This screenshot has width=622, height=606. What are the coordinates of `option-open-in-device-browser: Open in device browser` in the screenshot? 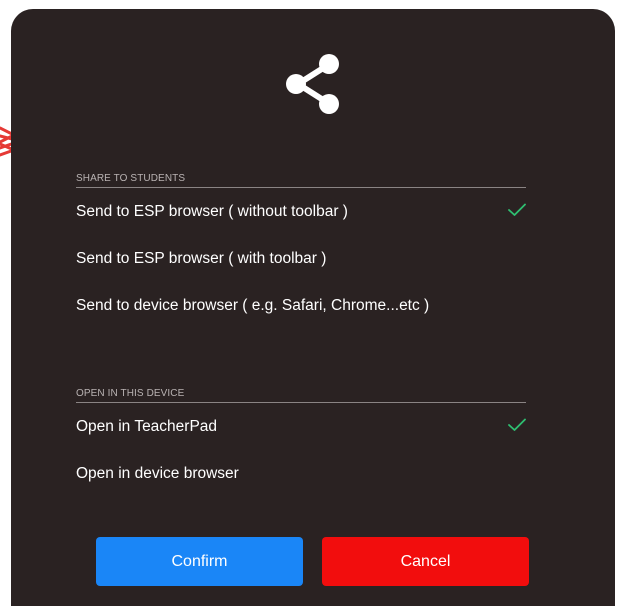 It's located at (301, 473).